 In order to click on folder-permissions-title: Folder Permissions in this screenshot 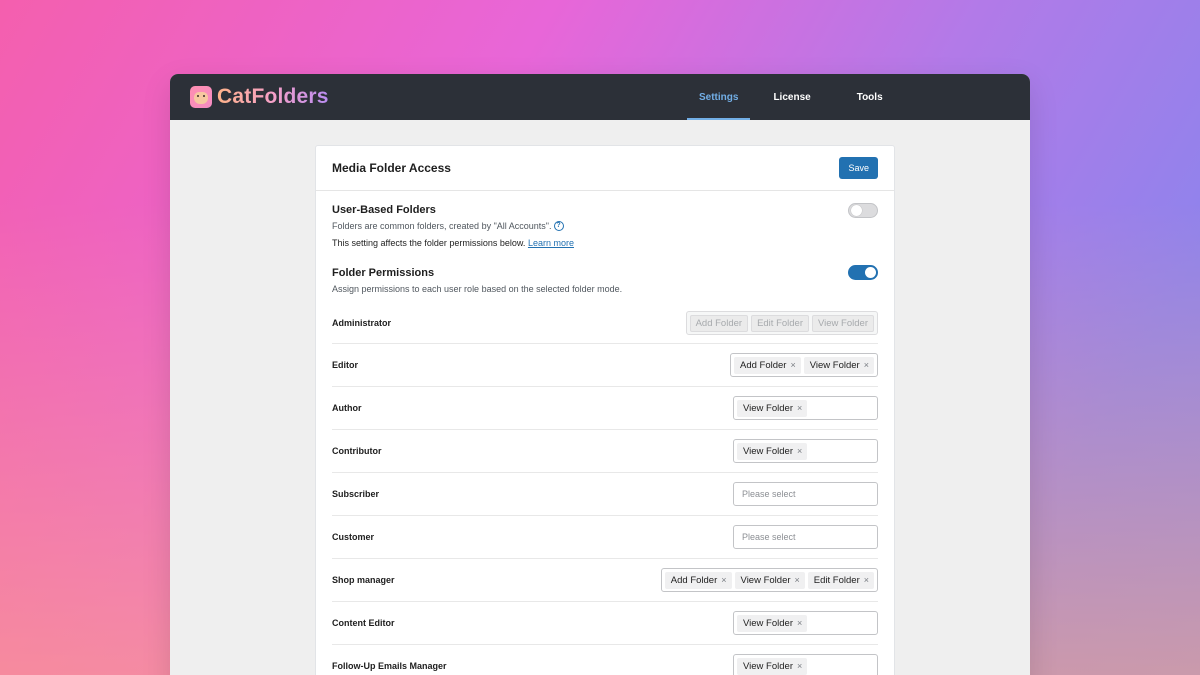, I will do `click(383, 273)`.